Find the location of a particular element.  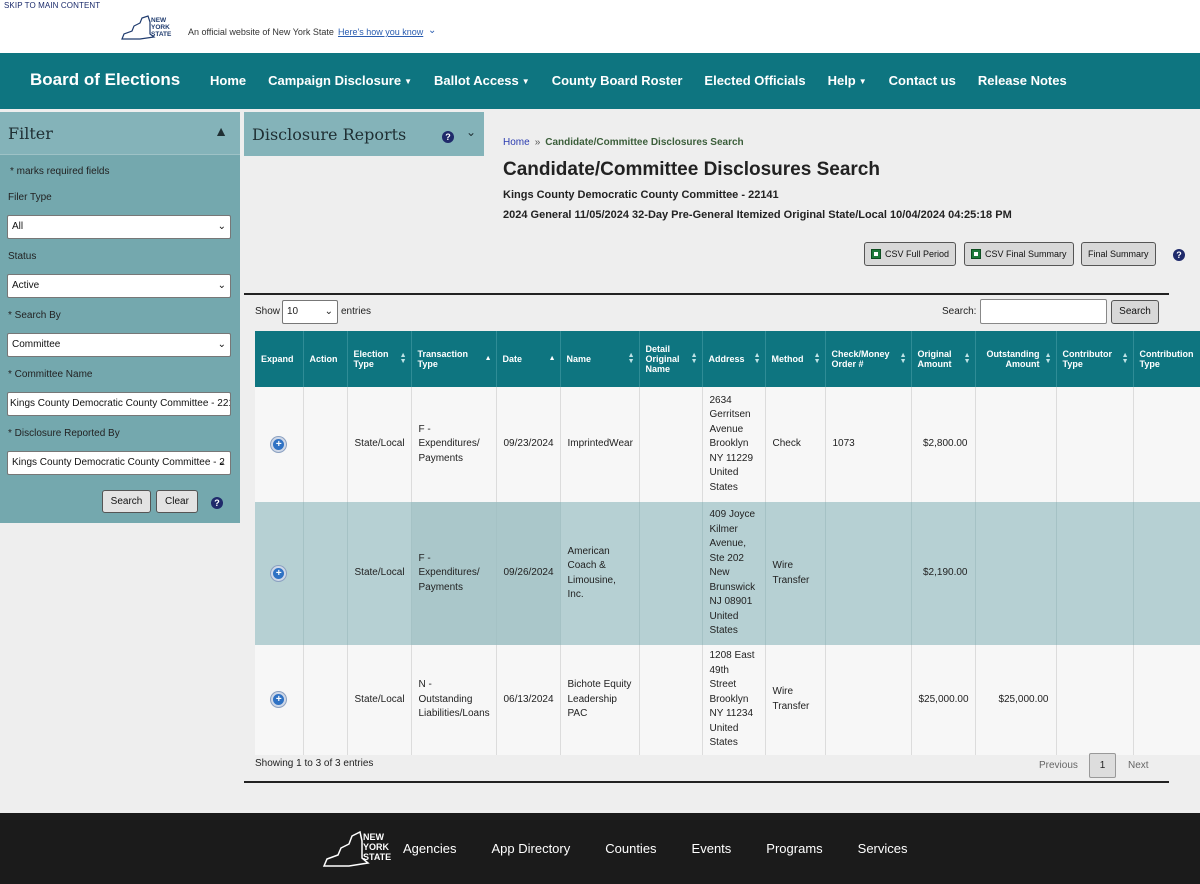

entries-label: entries is located at coordinates (356, 311).